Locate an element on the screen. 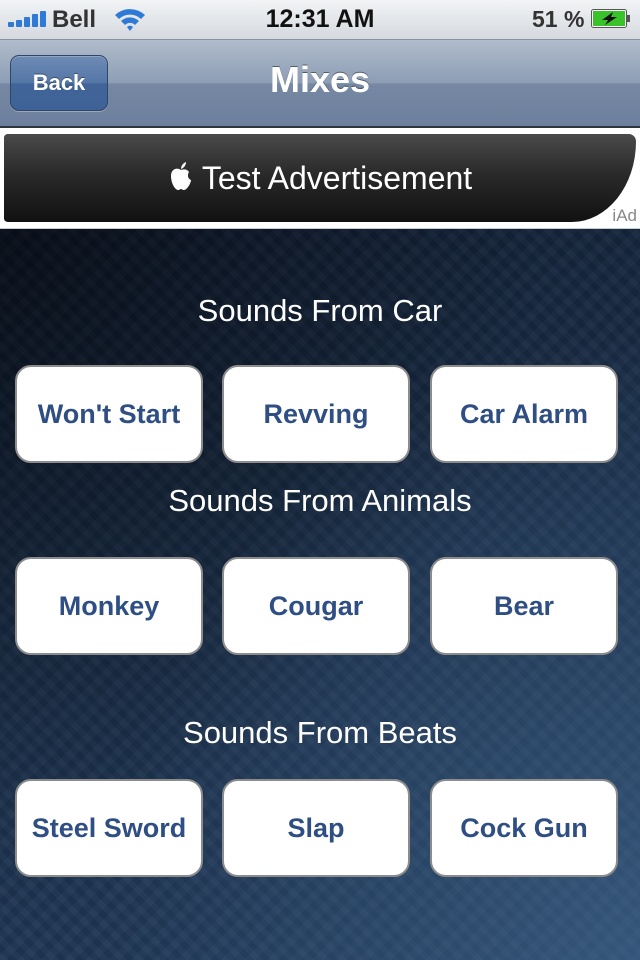 The image size is (640, 960). sound-button-cock-gun: Cock Gun is located at coordinates (524, 828).